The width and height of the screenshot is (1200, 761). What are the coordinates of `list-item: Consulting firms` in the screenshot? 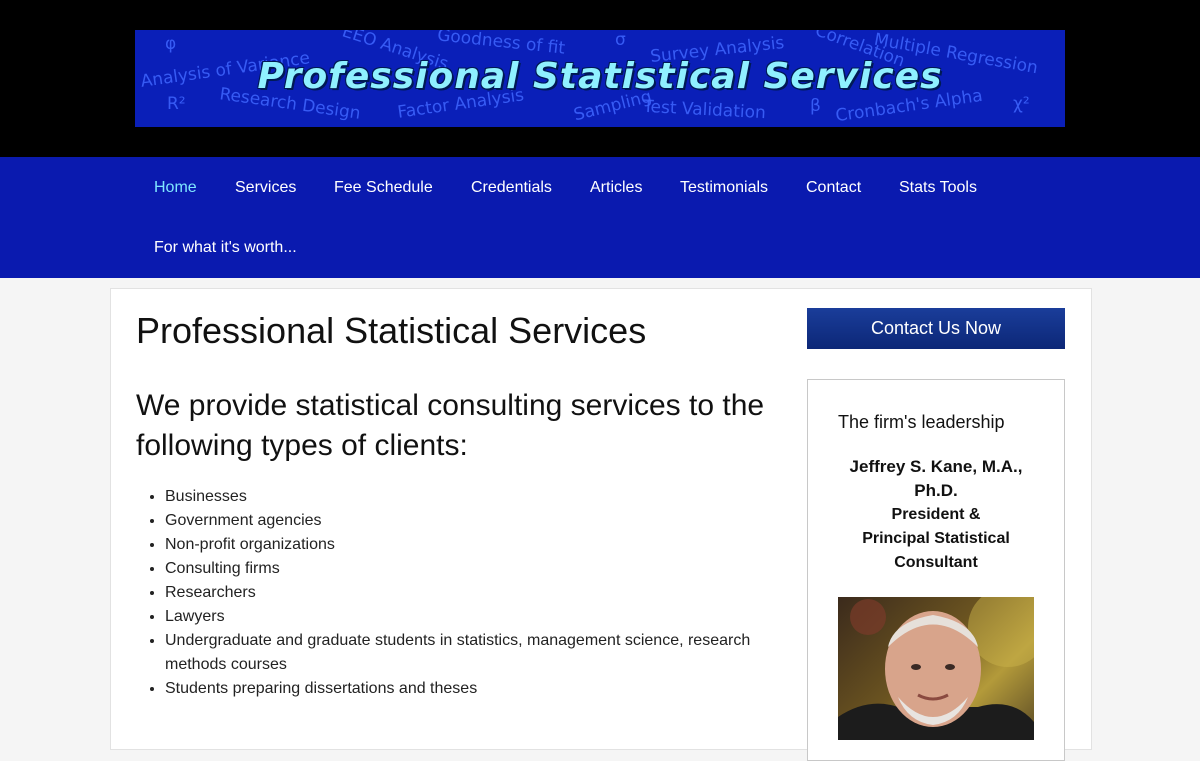 It's located at (485, 569).